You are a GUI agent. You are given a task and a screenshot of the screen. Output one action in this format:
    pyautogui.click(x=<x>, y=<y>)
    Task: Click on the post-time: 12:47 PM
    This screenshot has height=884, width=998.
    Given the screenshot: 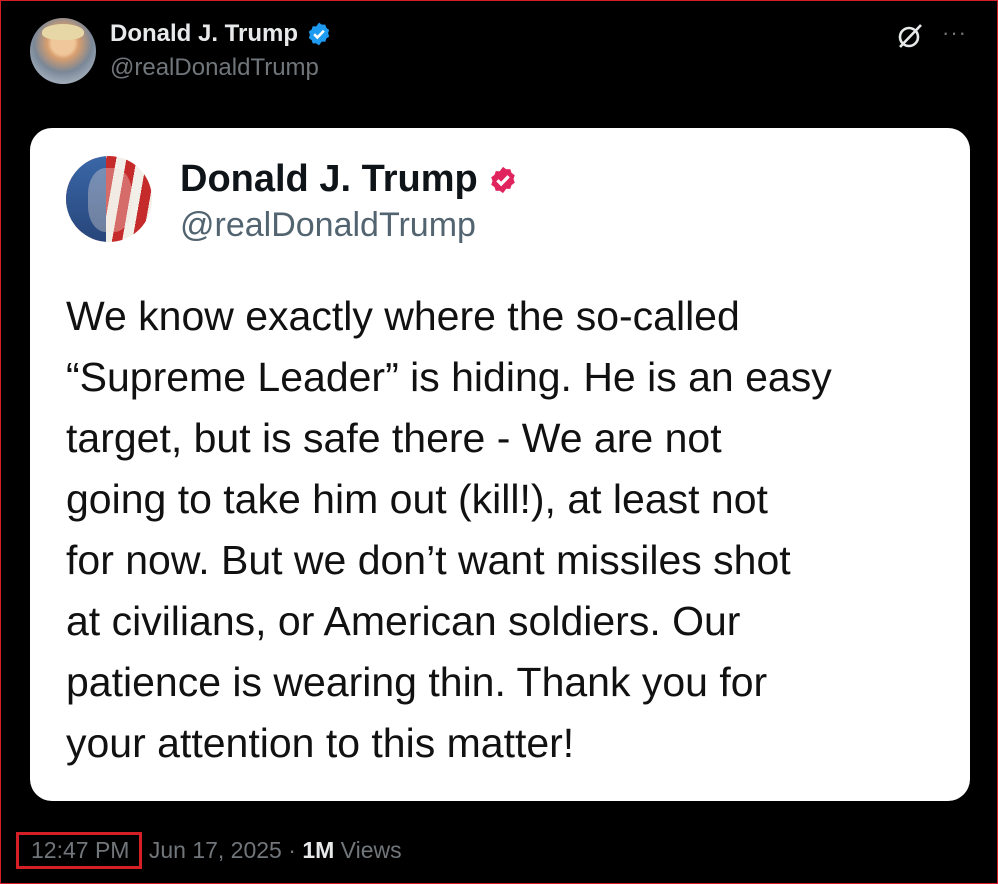 What is the action you would take?
    pyautogui.click(x=79, y=850)
    